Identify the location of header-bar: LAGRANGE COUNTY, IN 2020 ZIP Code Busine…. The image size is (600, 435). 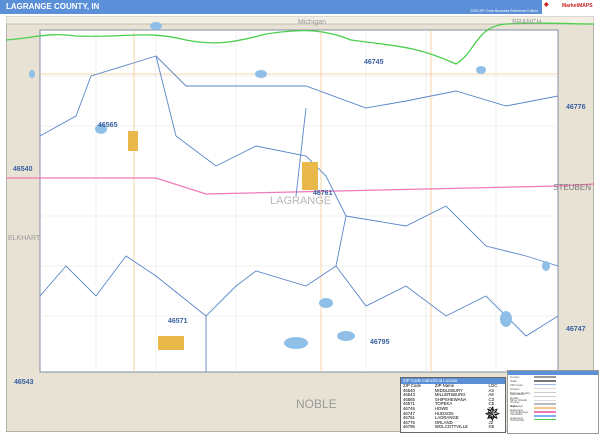
(300, 7).